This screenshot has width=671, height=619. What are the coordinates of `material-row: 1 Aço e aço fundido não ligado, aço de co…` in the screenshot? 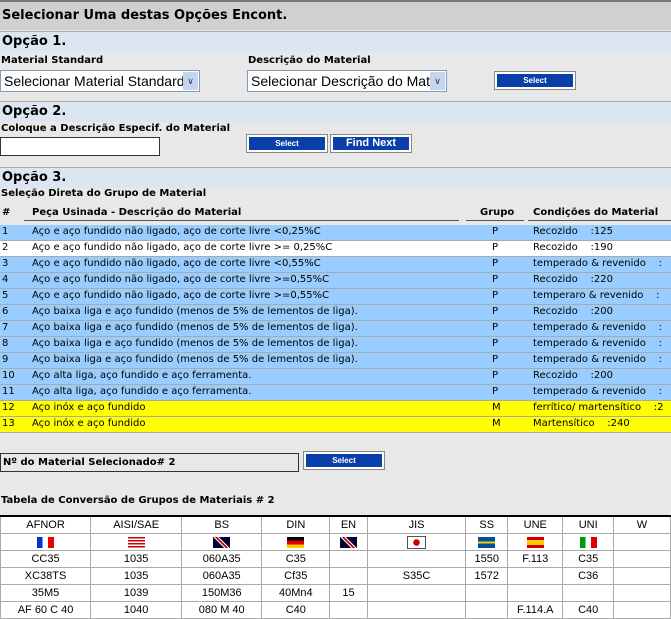 It's located at (335, 233).